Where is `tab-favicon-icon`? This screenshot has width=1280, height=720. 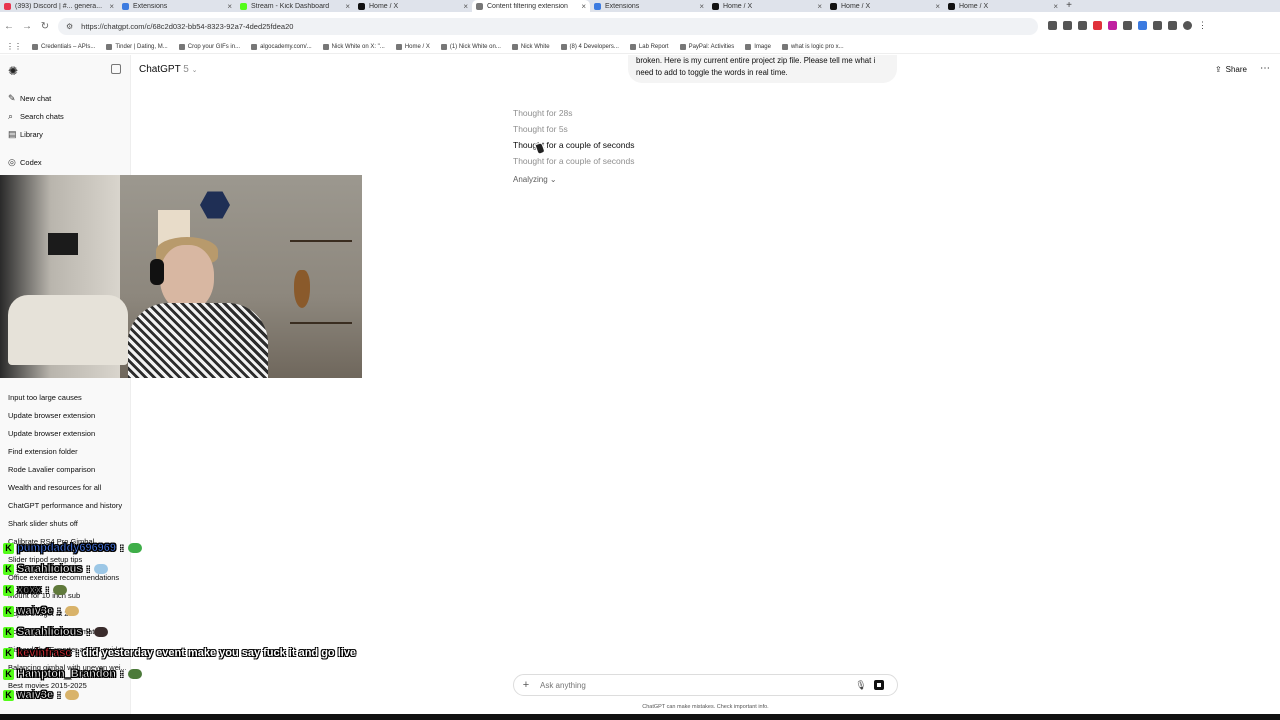
tab-favicon-icon is located at coordinates (833, 6).